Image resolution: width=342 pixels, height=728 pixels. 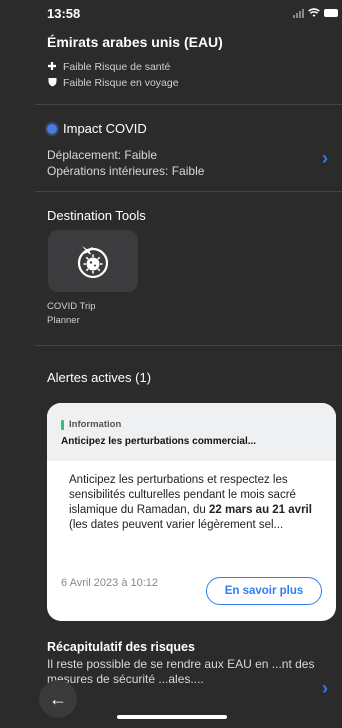 What do you see at coordinates (192, 424) in the screenshot?
I see `alert-category-row: Information` at bounding box center [192, 424].